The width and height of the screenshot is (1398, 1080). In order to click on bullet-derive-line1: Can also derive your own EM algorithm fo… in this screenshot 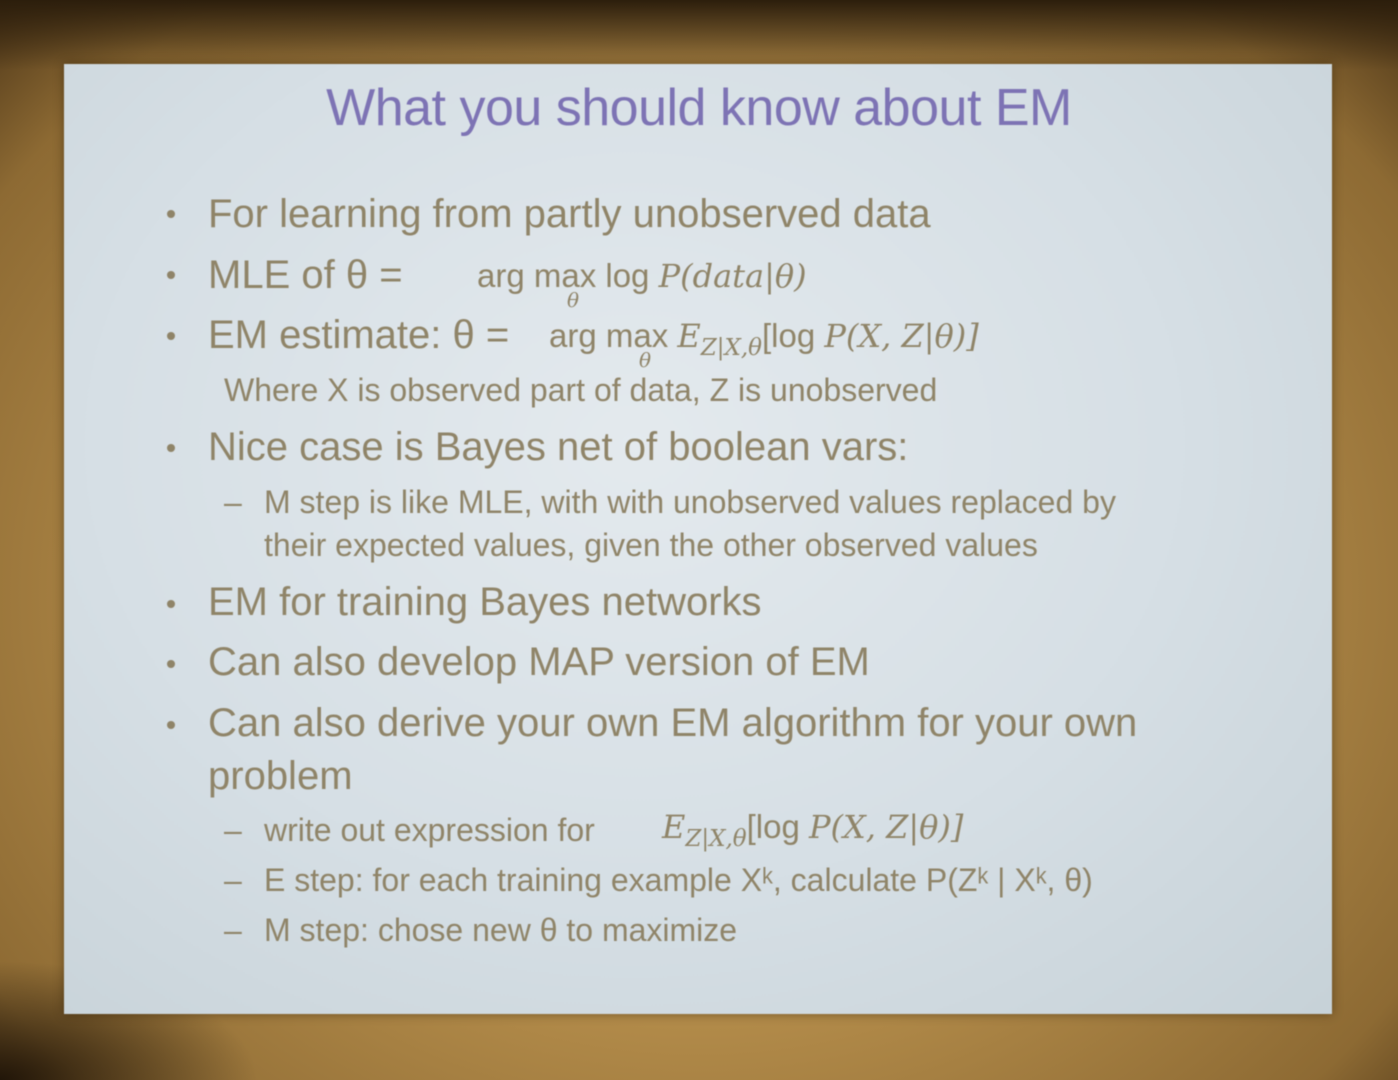, I will do `click(673, 723)`.